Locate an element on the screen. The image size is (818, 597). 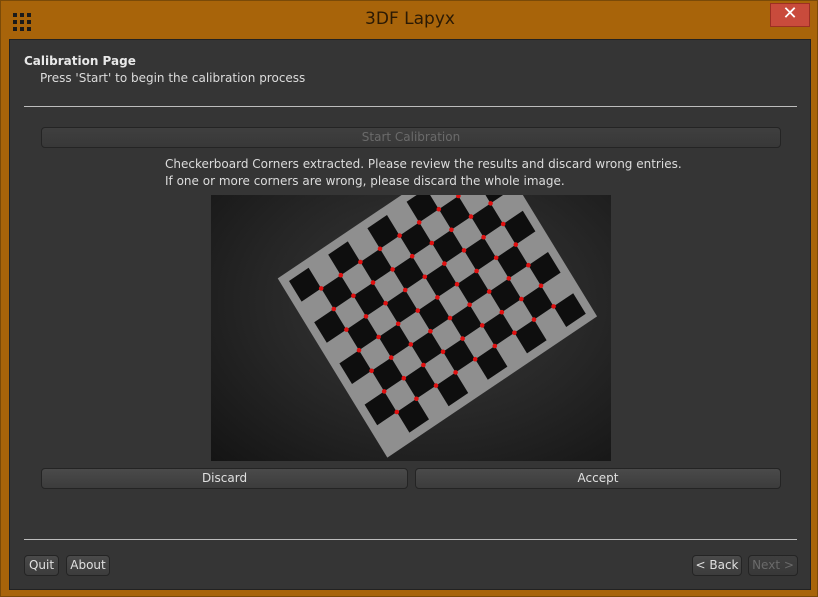
close-button: ✕ is located at coordinates (790, 15).